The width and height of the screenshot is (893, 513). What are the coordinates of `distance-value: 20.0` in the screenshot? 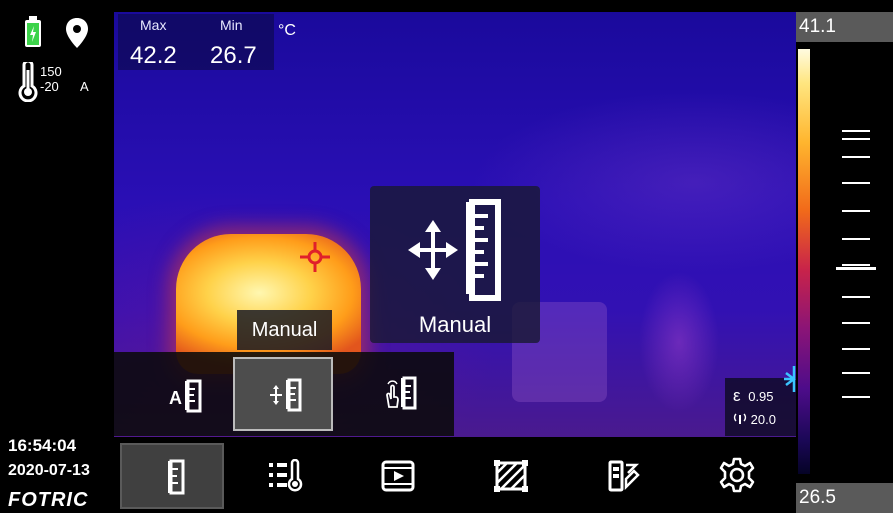 It's located at (763, 419).